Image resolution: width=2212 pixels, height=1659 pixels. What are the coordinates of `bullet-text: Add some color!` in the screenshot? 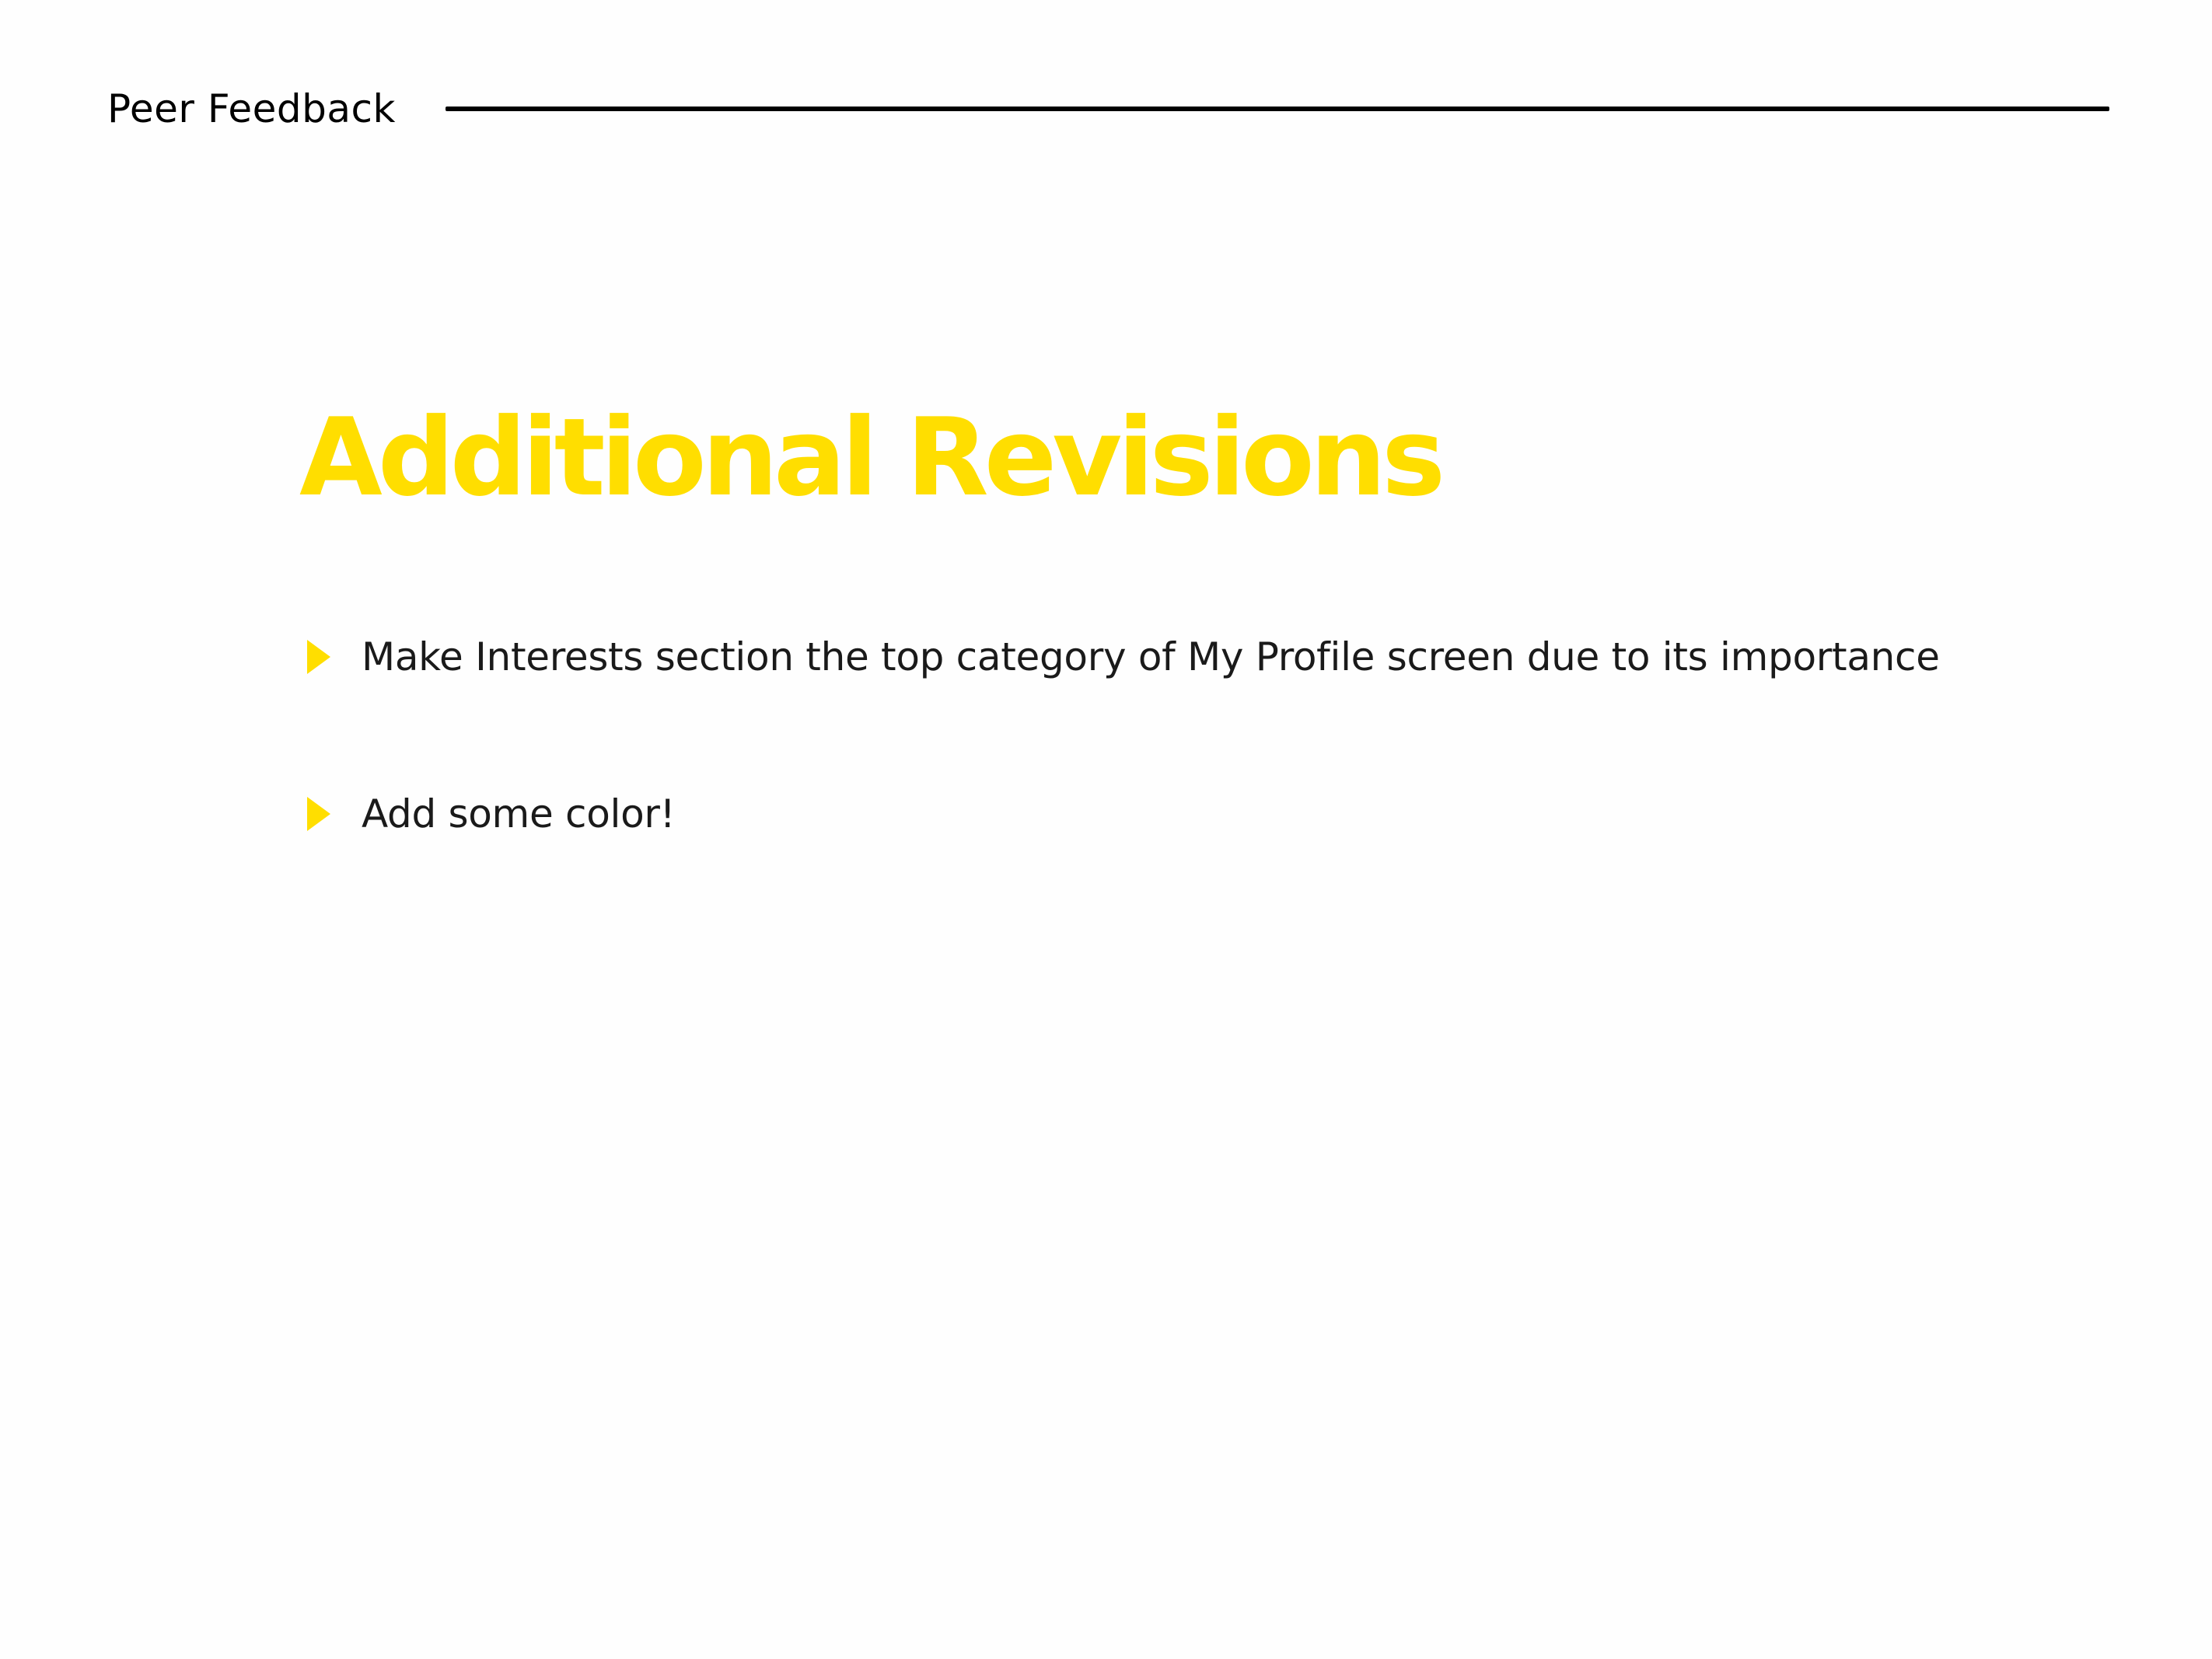 It's located at (519, 814).